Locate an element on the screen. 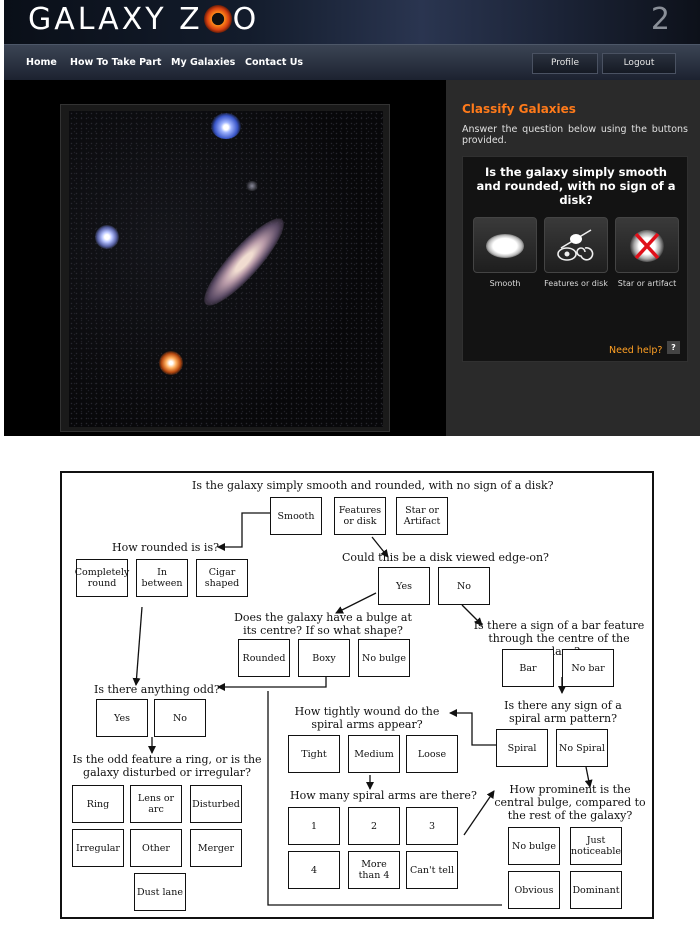 This screenshot has height=940, width=700. opt-edge-yes: Yes is located at coordinates (404, 586).